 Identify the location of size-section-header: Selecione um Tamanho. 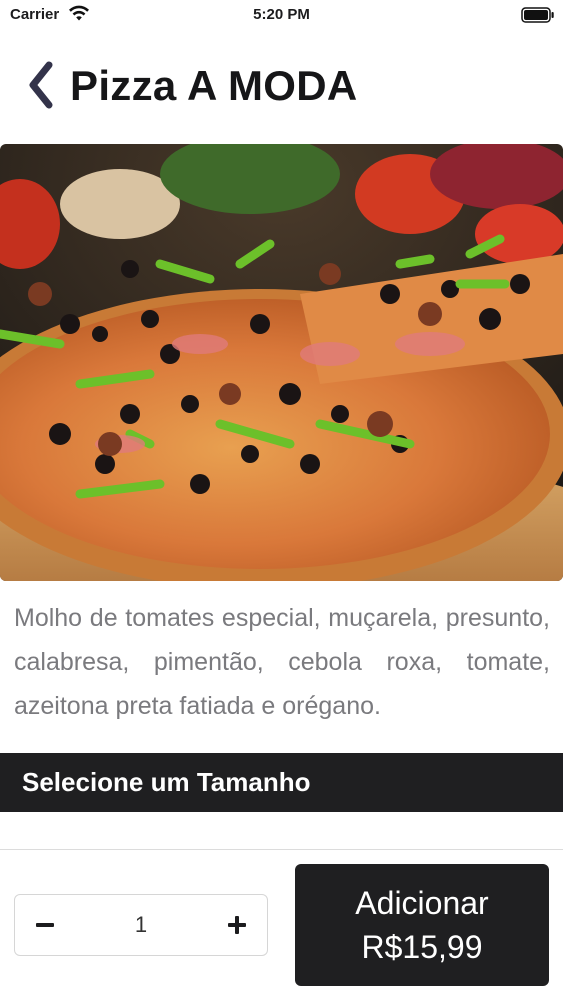
(281, 782).